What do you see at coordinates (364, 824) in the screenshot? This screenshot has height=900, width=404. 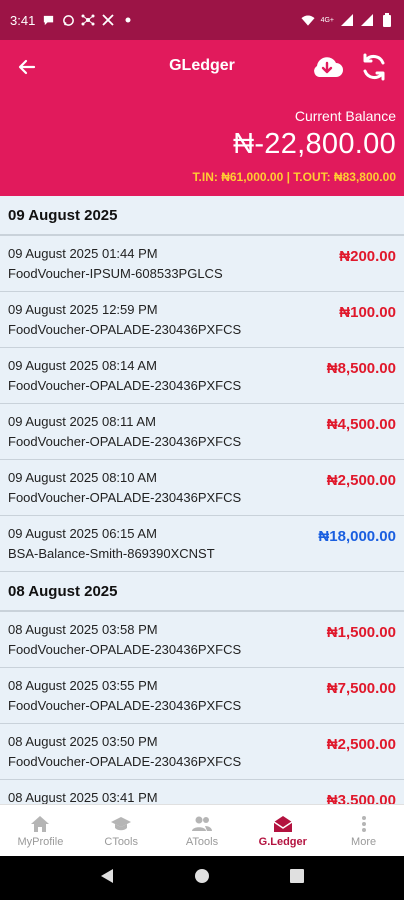 I see `more-vertical-icon` at bounding box center [364, 824].